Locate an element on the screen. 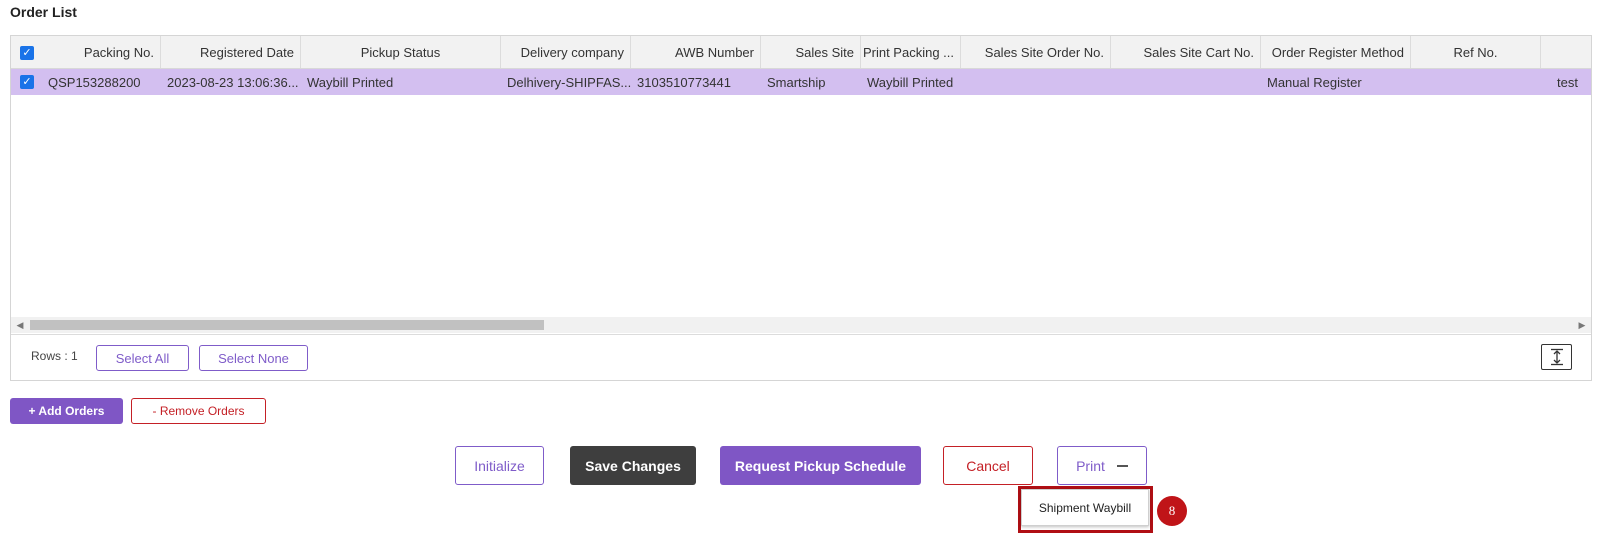 This screenshot has width=1600, height=552. save-changes-button: Save Changes is located at coordinates (633, 465).